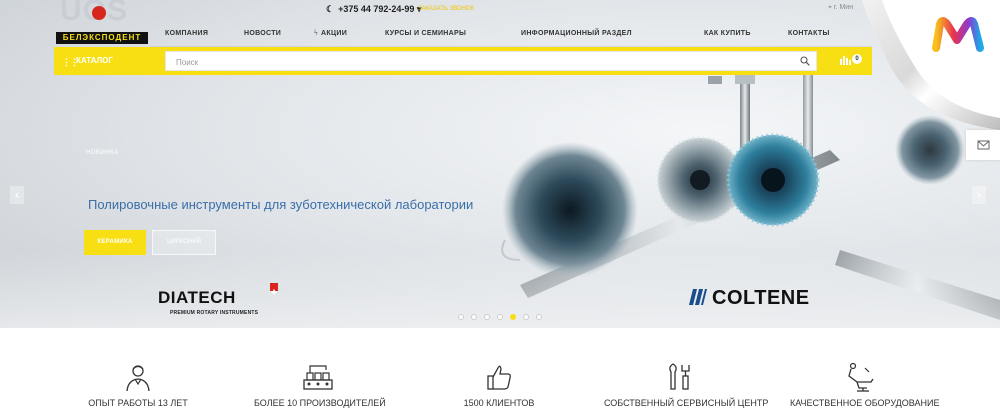 This screenshot has width=1000, height=414. I want to click on slider-next-button: ›, so click(979, 195).